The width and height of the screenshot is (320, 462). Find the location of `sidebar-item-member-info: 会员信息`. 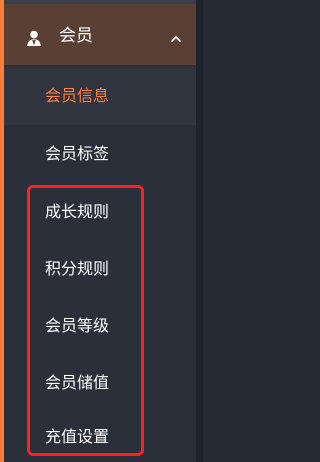

sidebar-item-member-info: 会员信息 is located at coordinates (100, 96).